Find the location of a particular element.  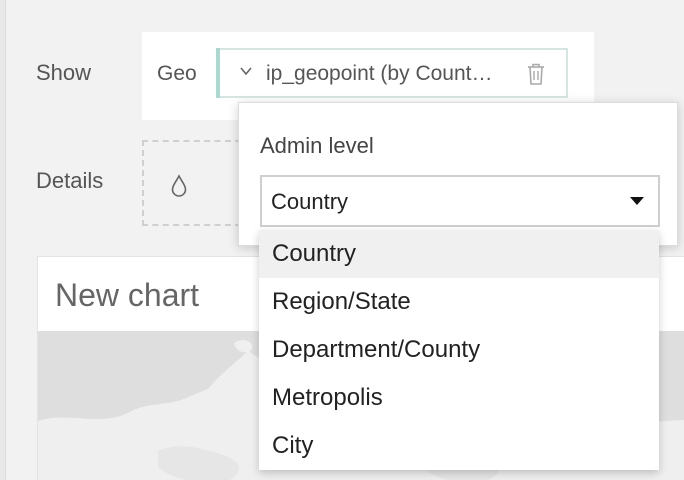

geo-label: Geo is located at coordinates (177, 73).